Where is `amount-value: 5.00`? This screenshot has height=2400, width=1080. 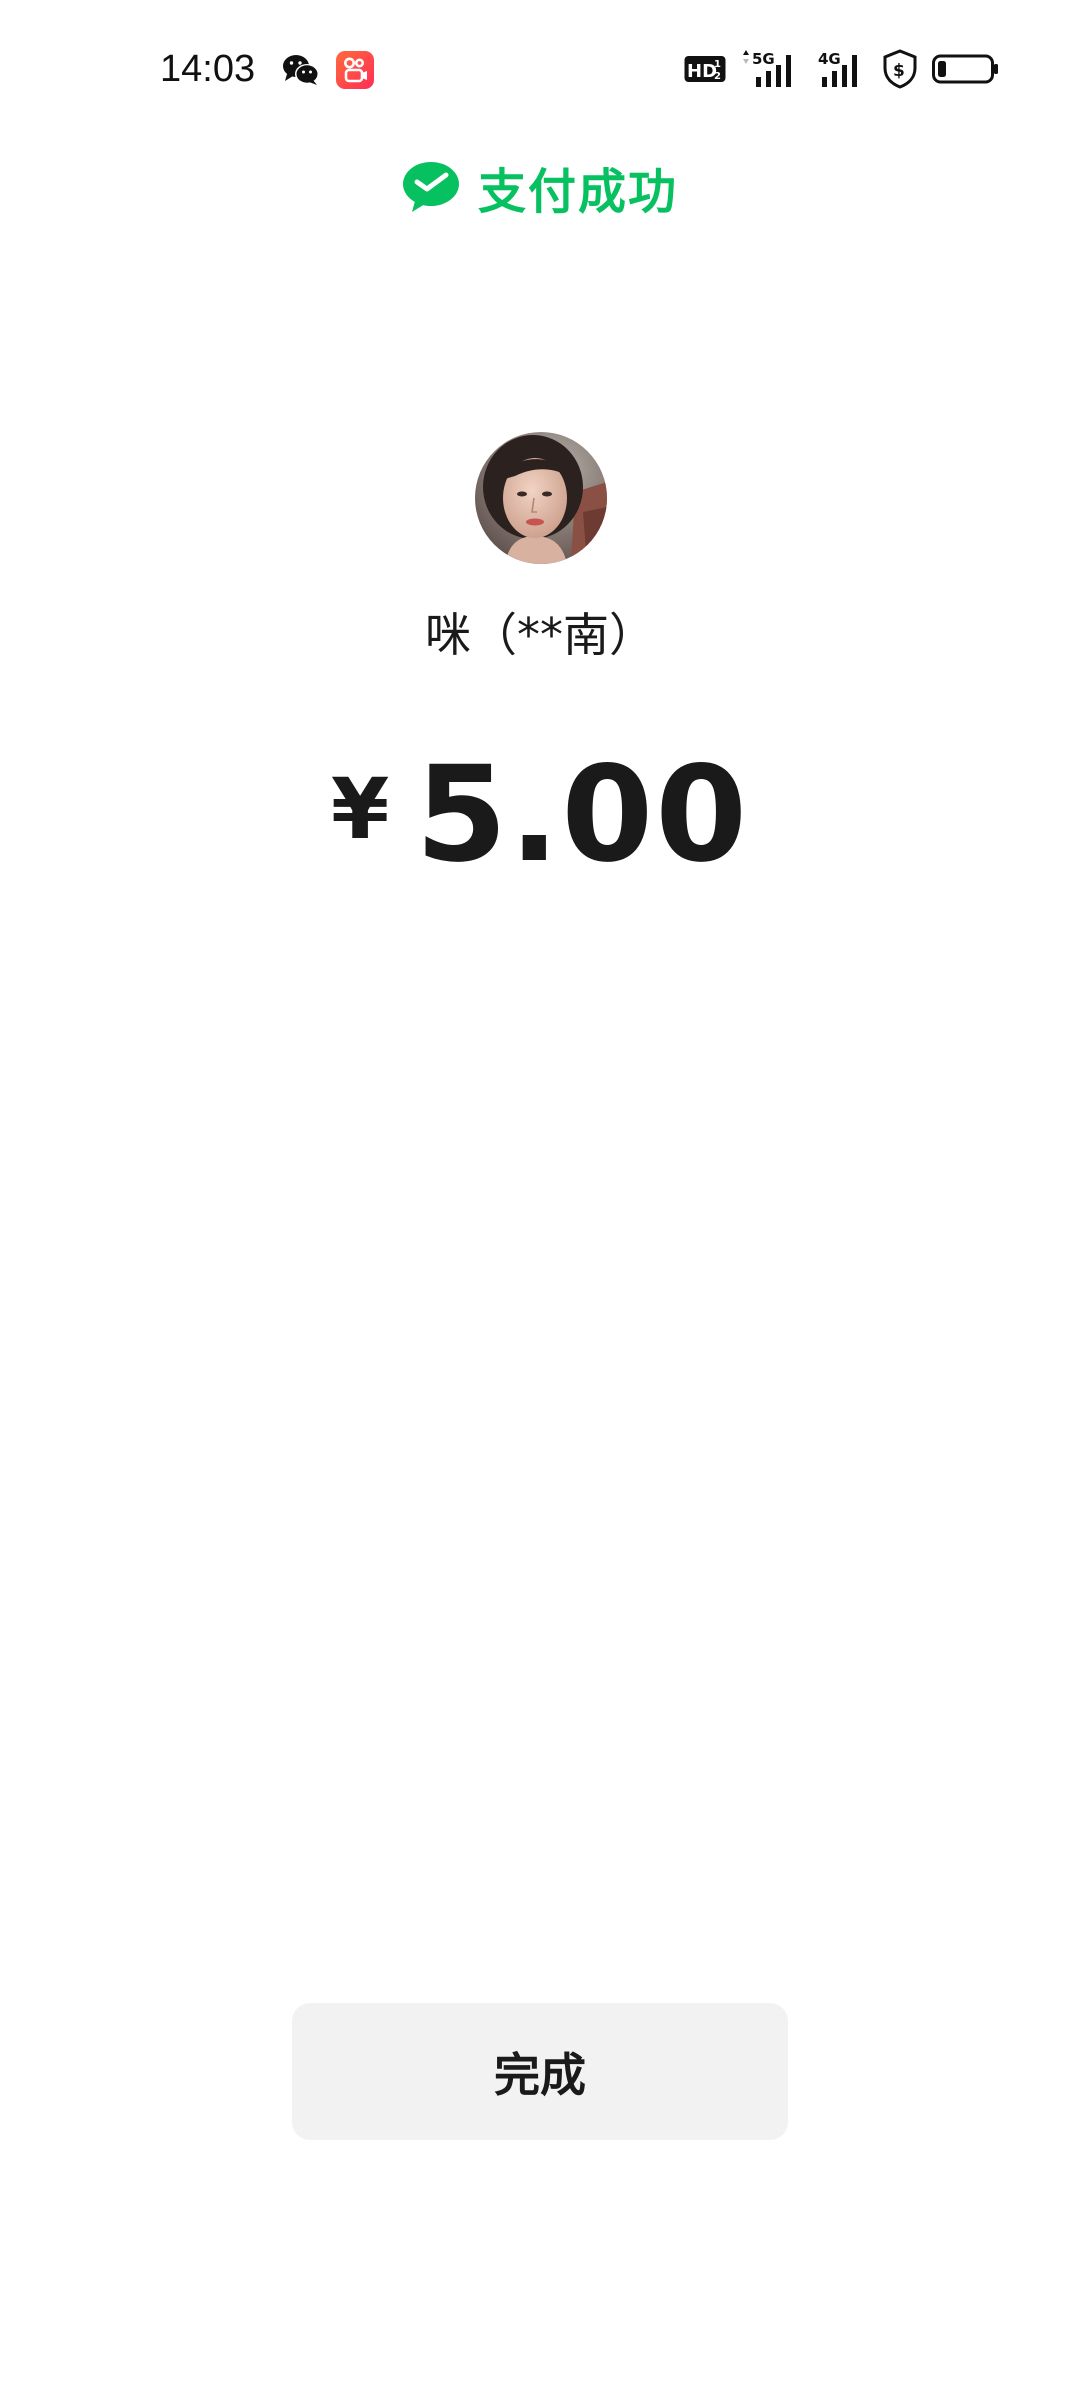 amount-value: 5.00 is located at coordinates (582, 815).